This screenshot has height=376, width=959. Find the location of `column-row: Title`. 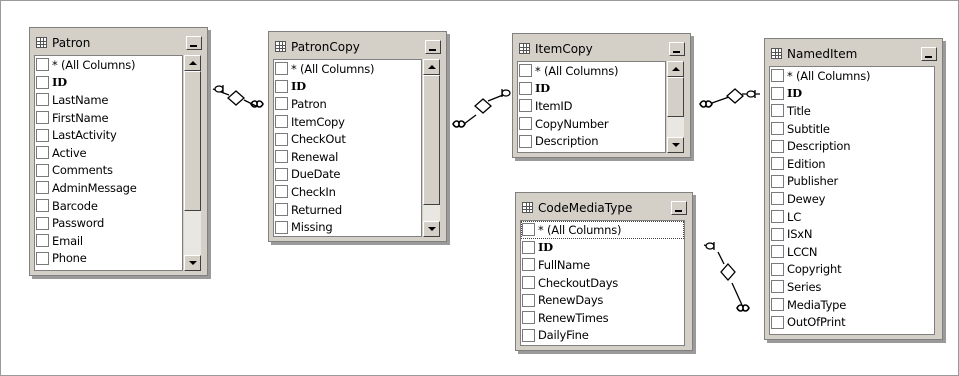

column-row: Title is located at coordinates (852, 111).